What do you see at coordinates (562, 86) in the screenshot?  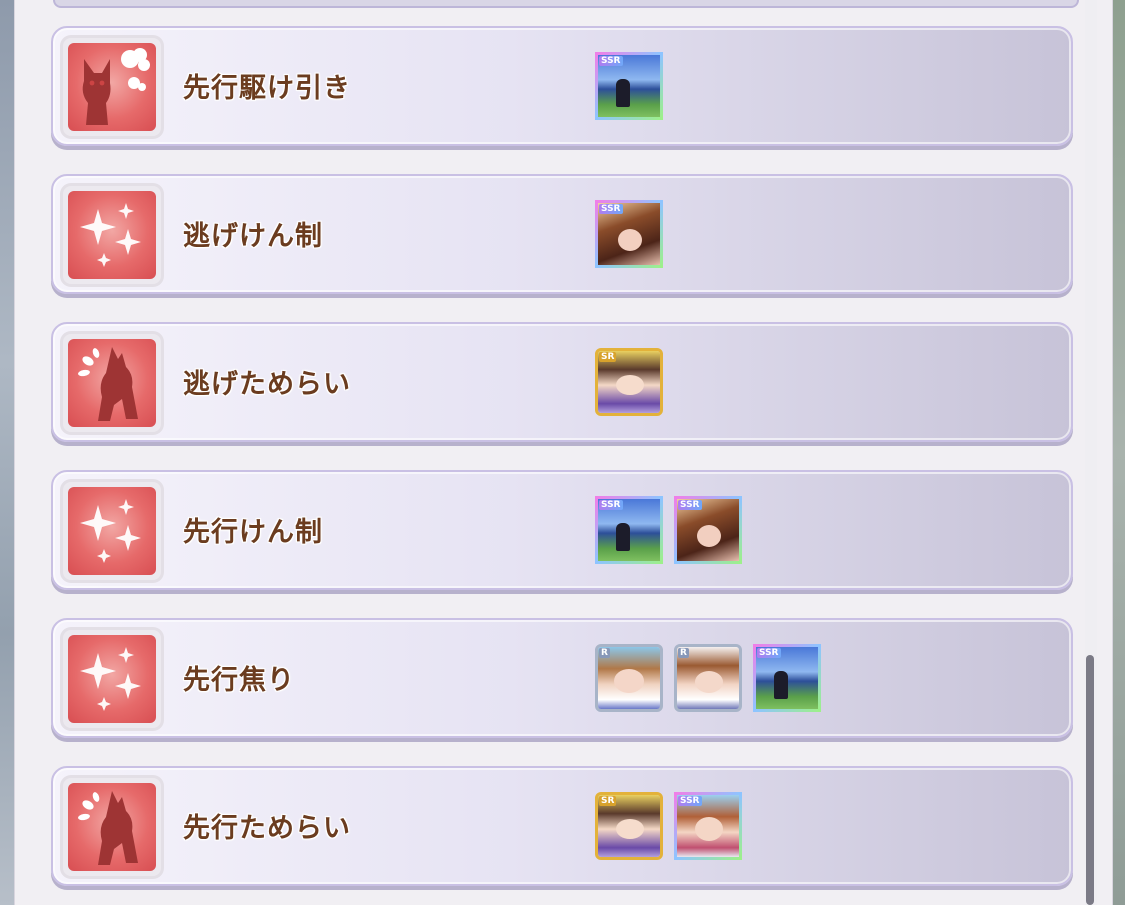 I see `skill-row: 先行駆け引き SSR` at bounding box center [562, 86].